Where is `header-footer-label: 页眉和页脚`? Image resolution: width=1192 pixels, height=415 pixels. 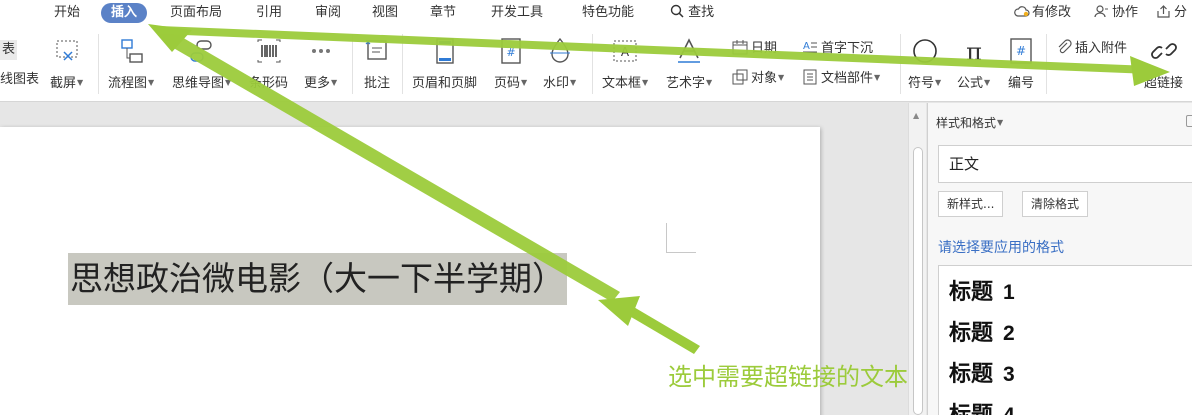 header-footer-label: 页眉和页脚 is located at coordinates (445, 83).